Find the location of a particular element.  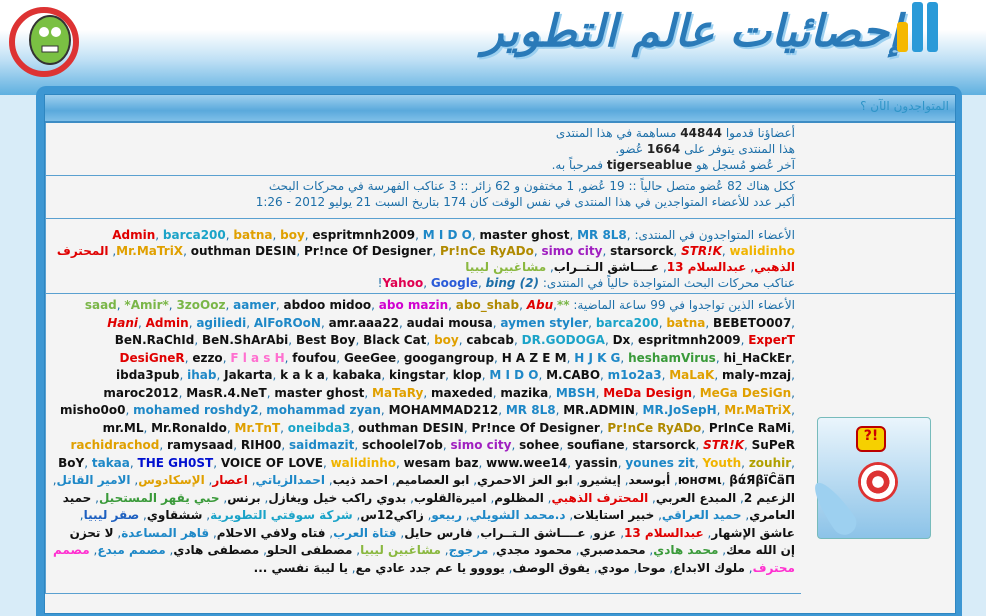

member-link: kabaka is located at coordinates (357, 375).